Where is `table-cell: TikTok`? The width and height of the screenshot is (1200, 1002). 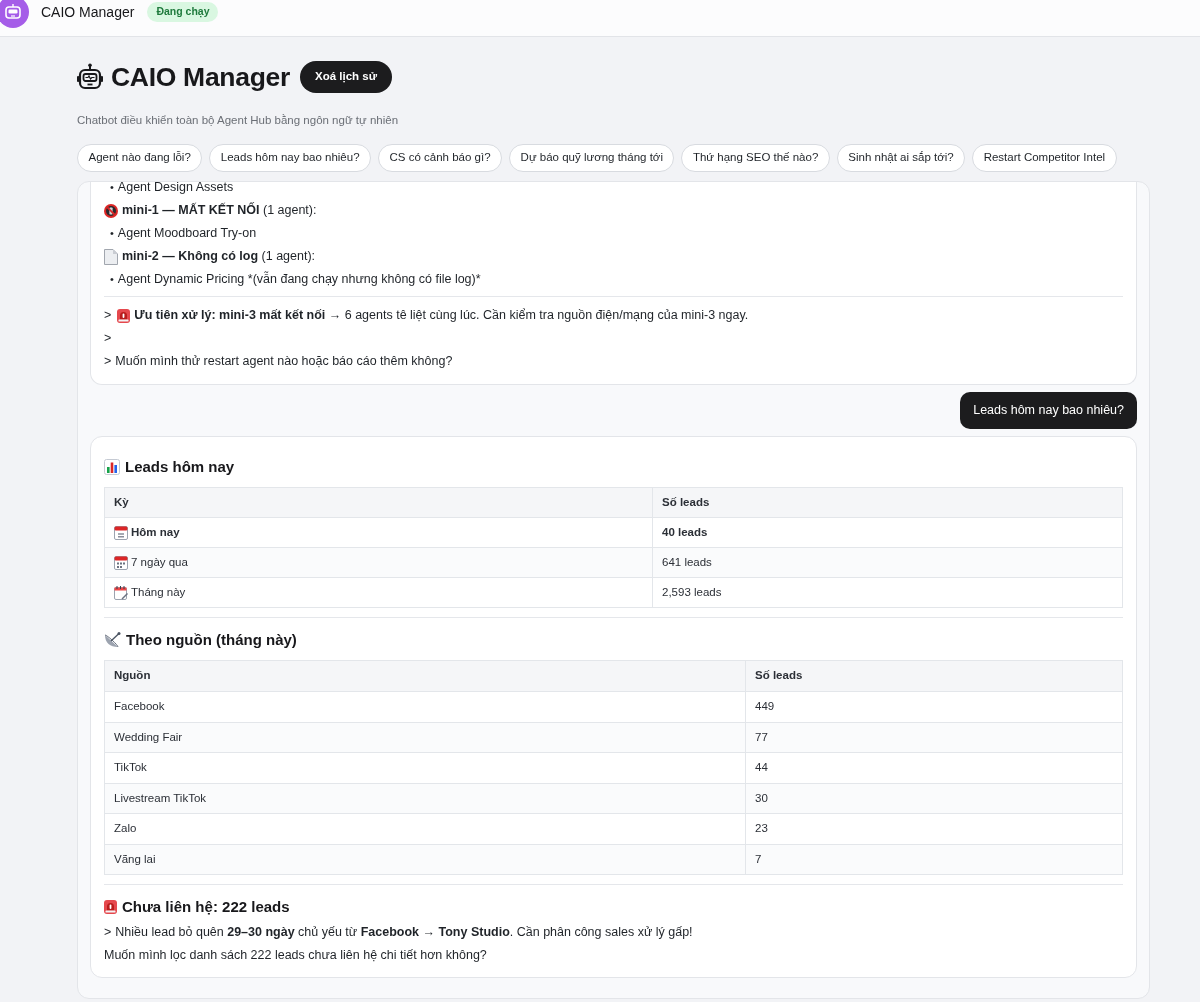
table-cell: TikTok is located at coordinates (425, 767).